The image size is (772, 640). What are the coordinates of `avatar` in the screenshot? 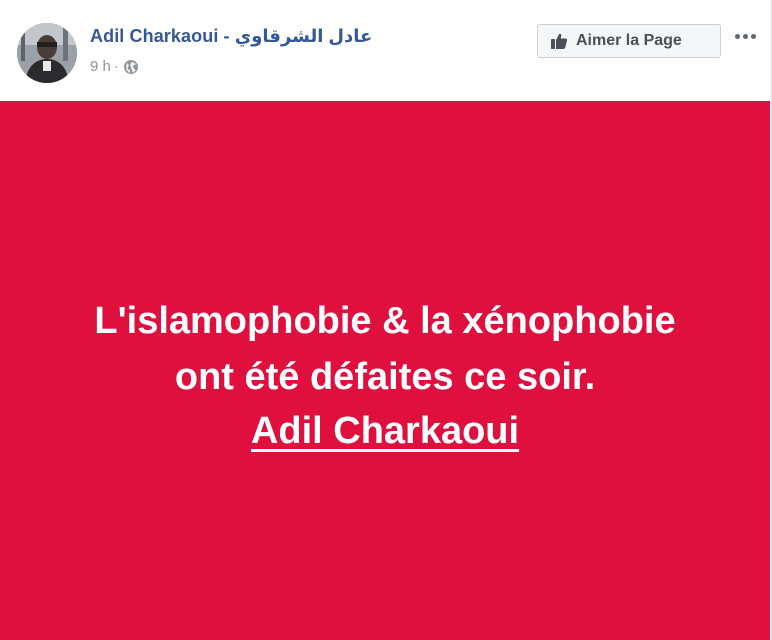 It's located at (47, 53).